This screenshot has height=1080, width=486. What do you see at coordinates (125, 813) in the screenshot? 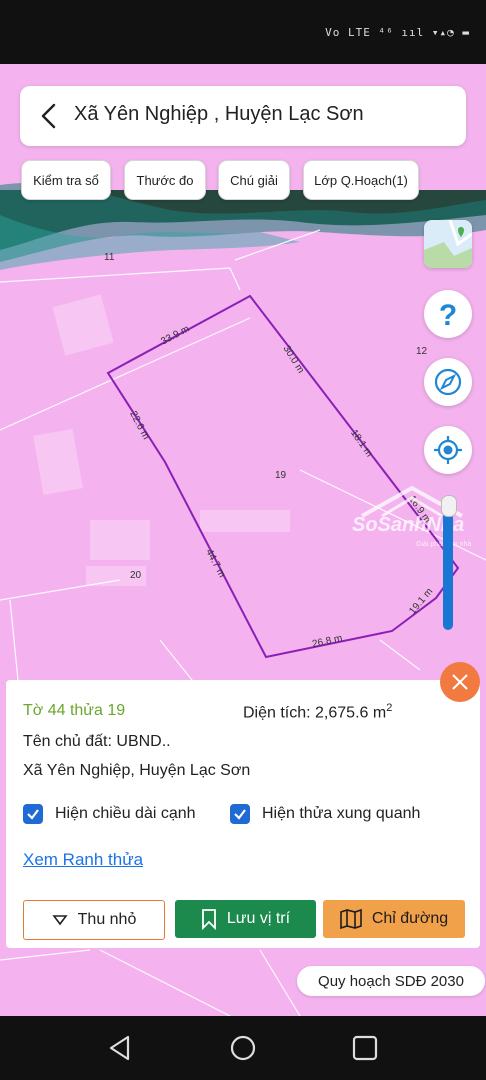
I see `checkbox-label: Hiện chiều dài cạnh` at bounding box center [125, 813].